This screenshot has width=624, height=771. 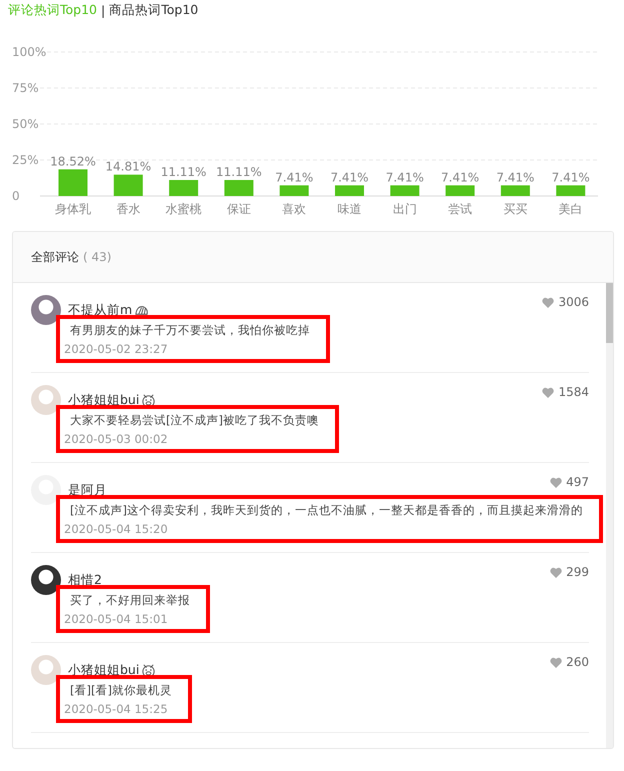 What do you see at coordinates (25, 160) in the screenshot?
I see `axis-label: 25%` at bounding box center [25, 160].